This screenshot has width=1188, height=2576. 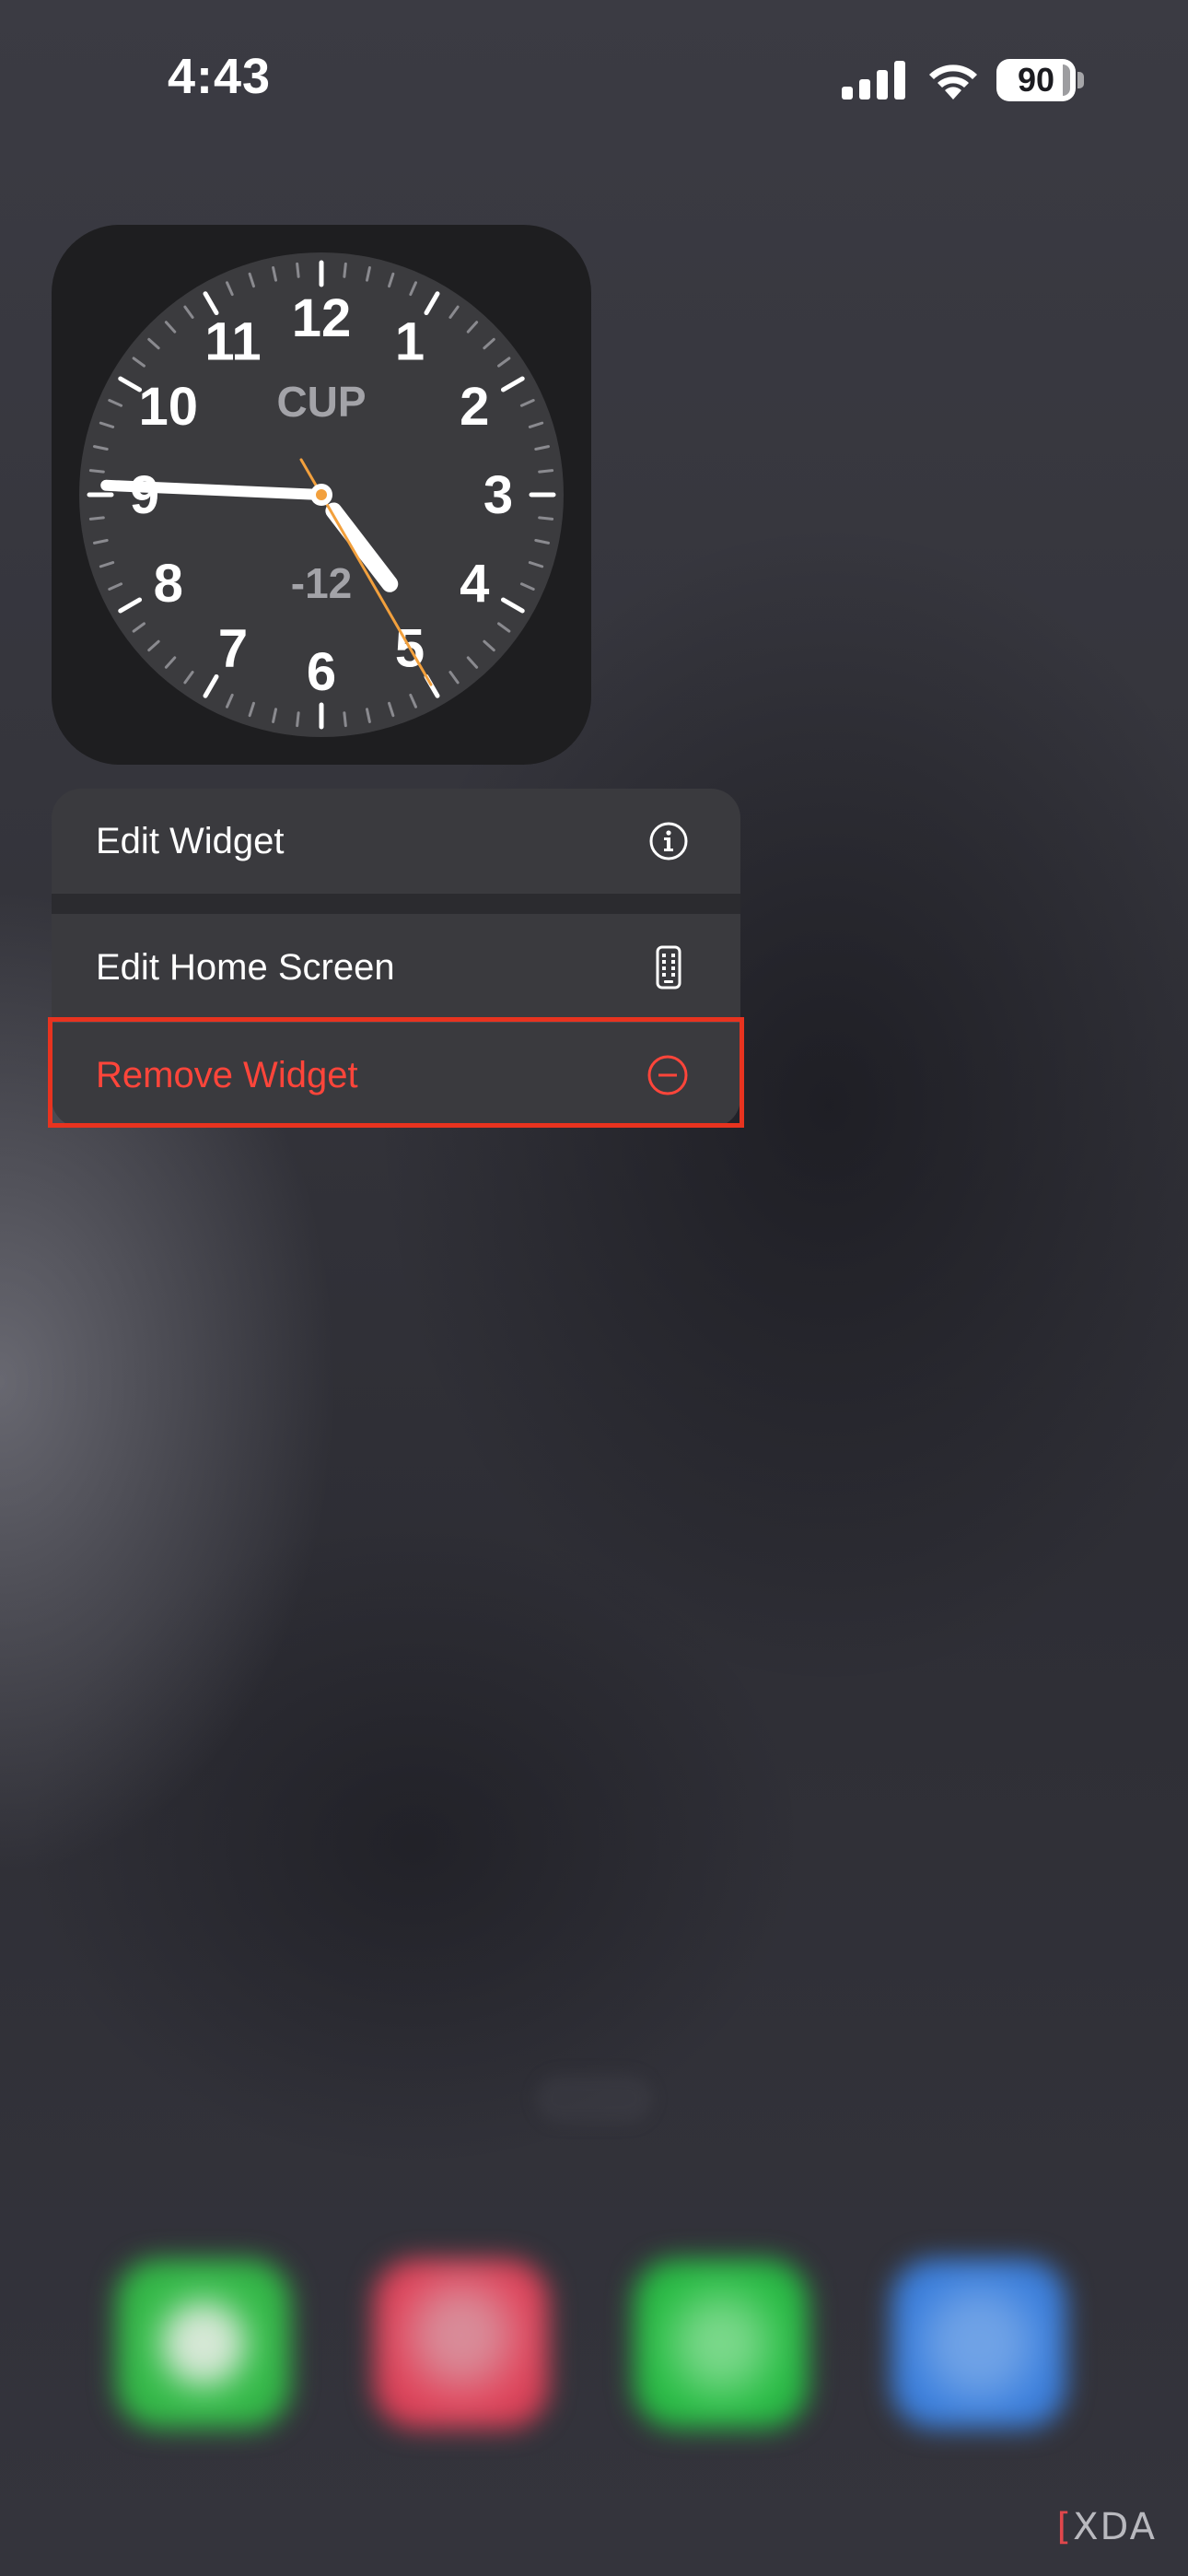 What do you see at coordinates (396, 1072) in the screenshot?
I see `remove-widget-highlight` at bounding box center [396, 1072].